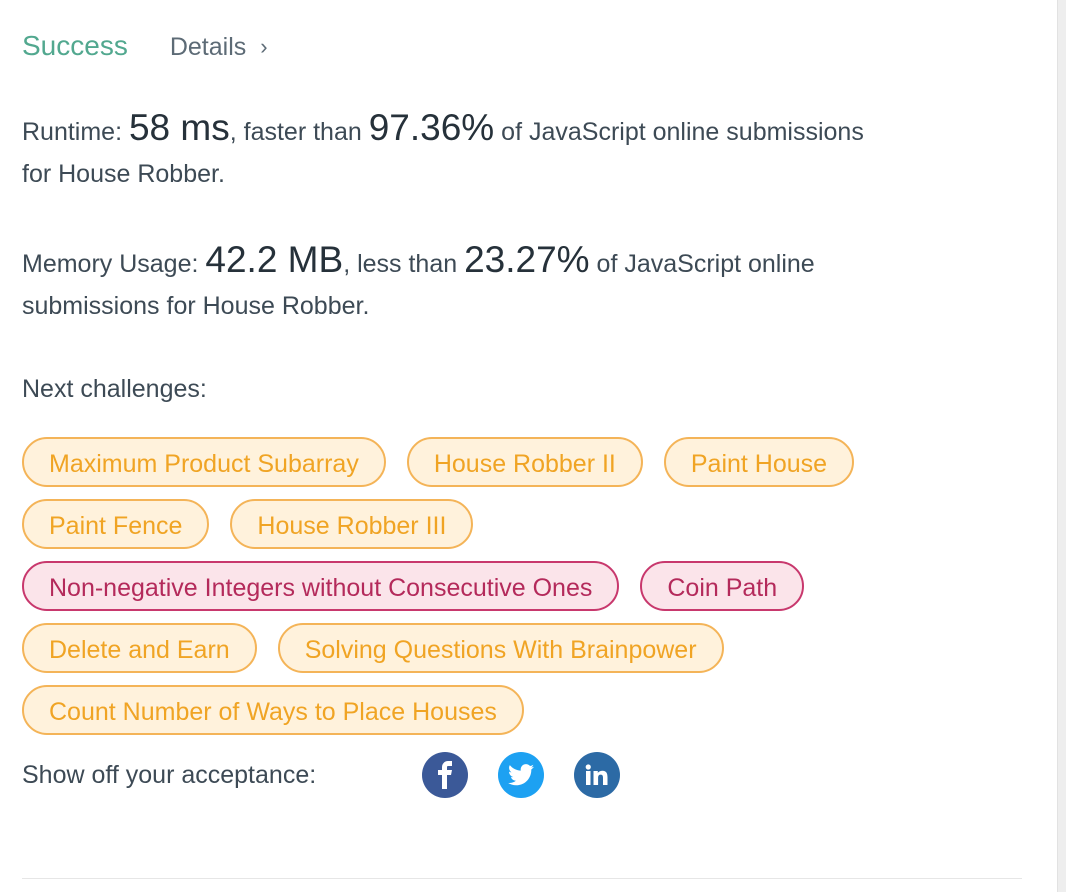 This screenshot has width=1066, height=892. What do you see at coordinates (522, 878) in the screenshot?
I see `bottom-divider` at bounding box center [522, 878].